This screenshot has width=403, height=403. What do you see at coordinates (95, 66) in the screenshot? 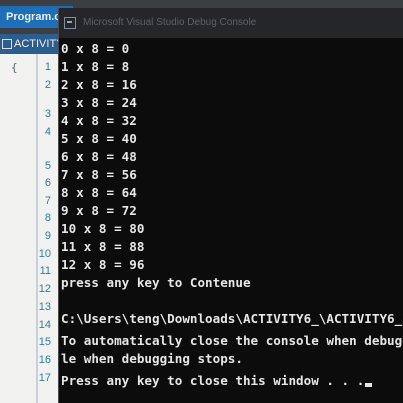
I see `console-line: 1 x 8 = 8` at bounding box center [95, 66].